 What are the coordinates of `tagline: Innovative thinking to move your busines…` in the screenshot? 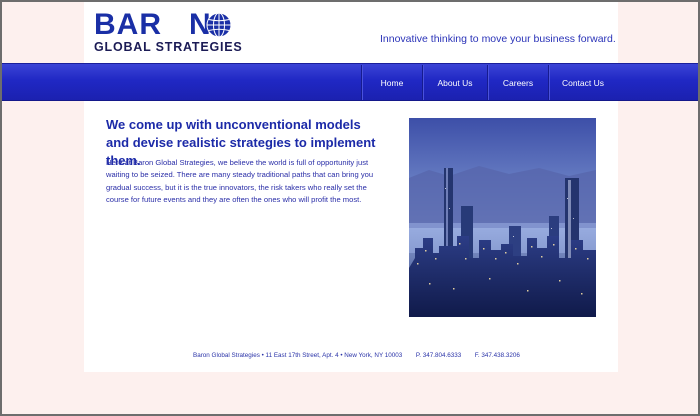 It's located at (498, 39).